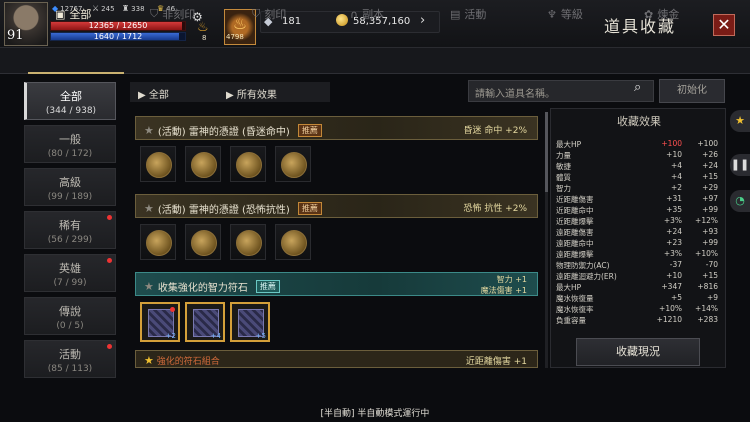 This screenshot has width=750, height=422. What do you see at coordinates (563, 166) in the screenshot?
I see `effect-name: 敏捷` at bounding box center [563, 166].